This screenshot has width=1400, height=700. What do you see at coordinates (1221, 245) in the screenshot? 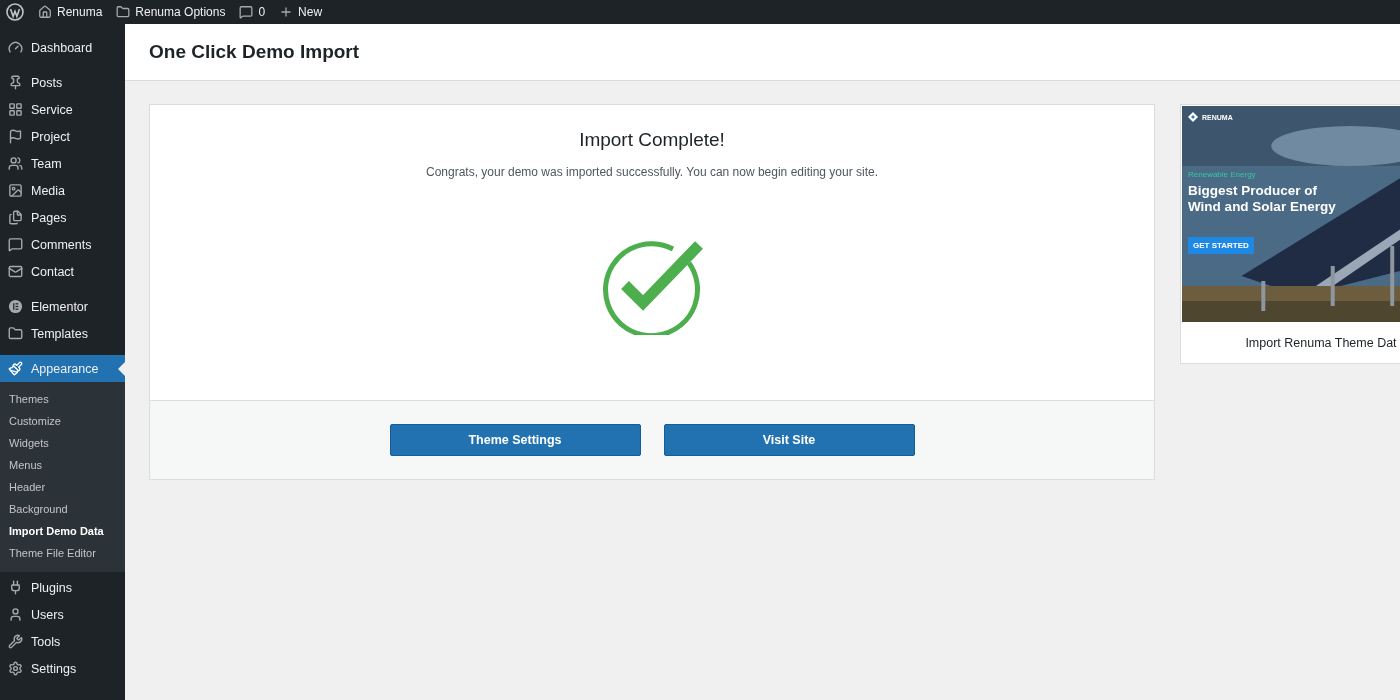
I see `get-started-button: GET STARTED` at bounding box center [1221, 245].